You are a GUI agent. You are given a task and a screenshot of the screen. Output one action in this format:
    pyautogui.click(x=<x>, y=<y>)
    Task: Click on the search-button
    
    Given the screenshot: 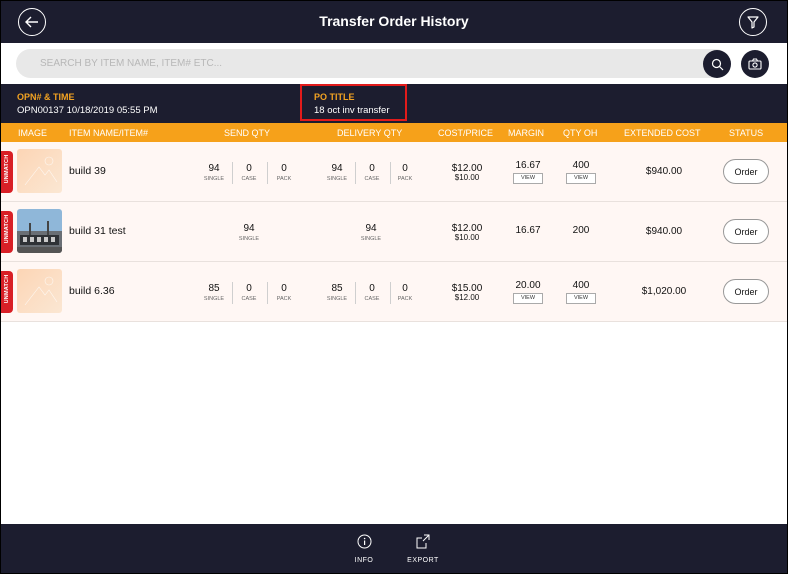 What is the action you would take?
    pyautogui.click(x=717, y=64)
    